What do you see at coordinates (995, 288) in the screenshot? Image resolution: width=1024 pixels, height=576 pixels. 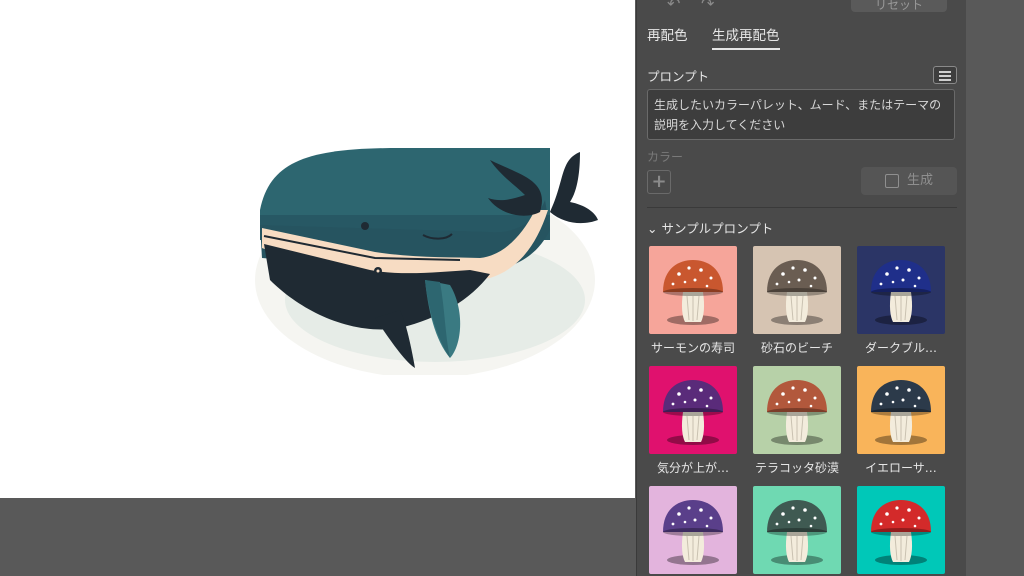 I see `right-strip` at bounding box center [995, 288].